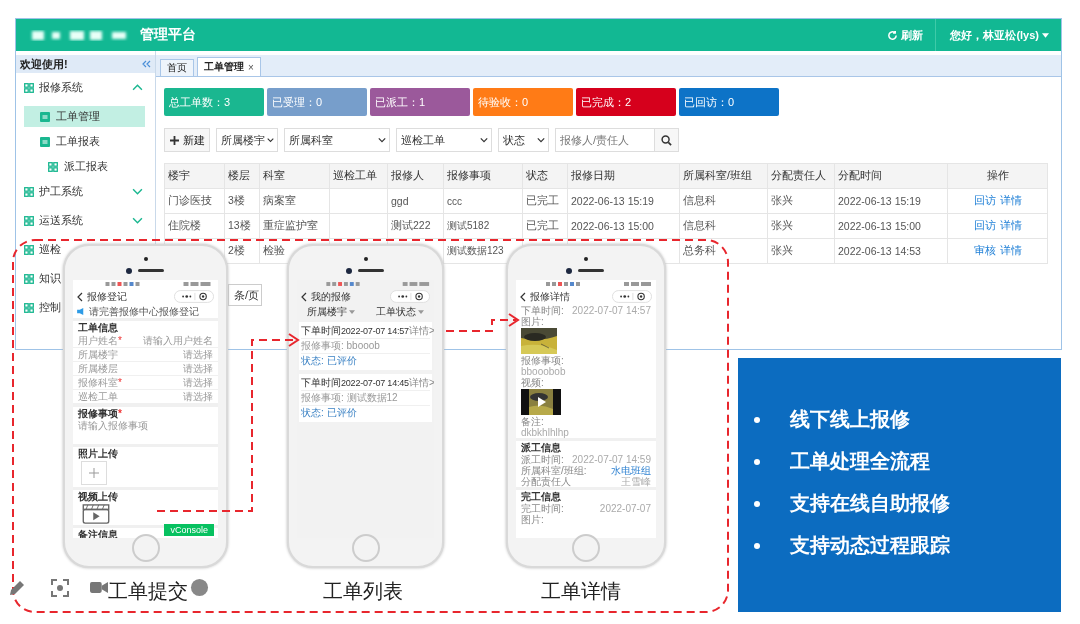  Describe the element at coordinates (242, 226) in the screenshot. I see `table-cell: 13楼` at that location.